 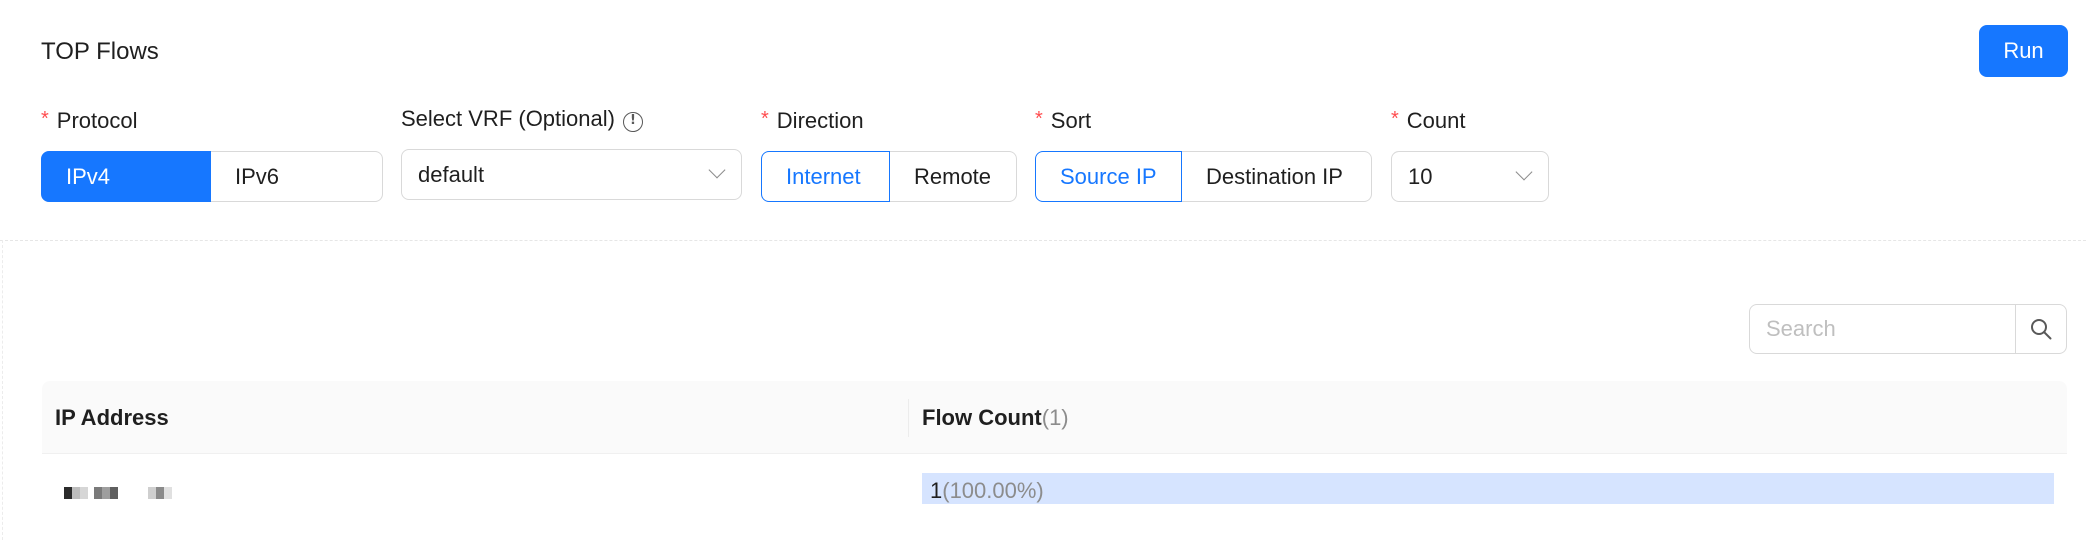 I want to click on page-title: TOP Flows, so click(x=100, y=51).